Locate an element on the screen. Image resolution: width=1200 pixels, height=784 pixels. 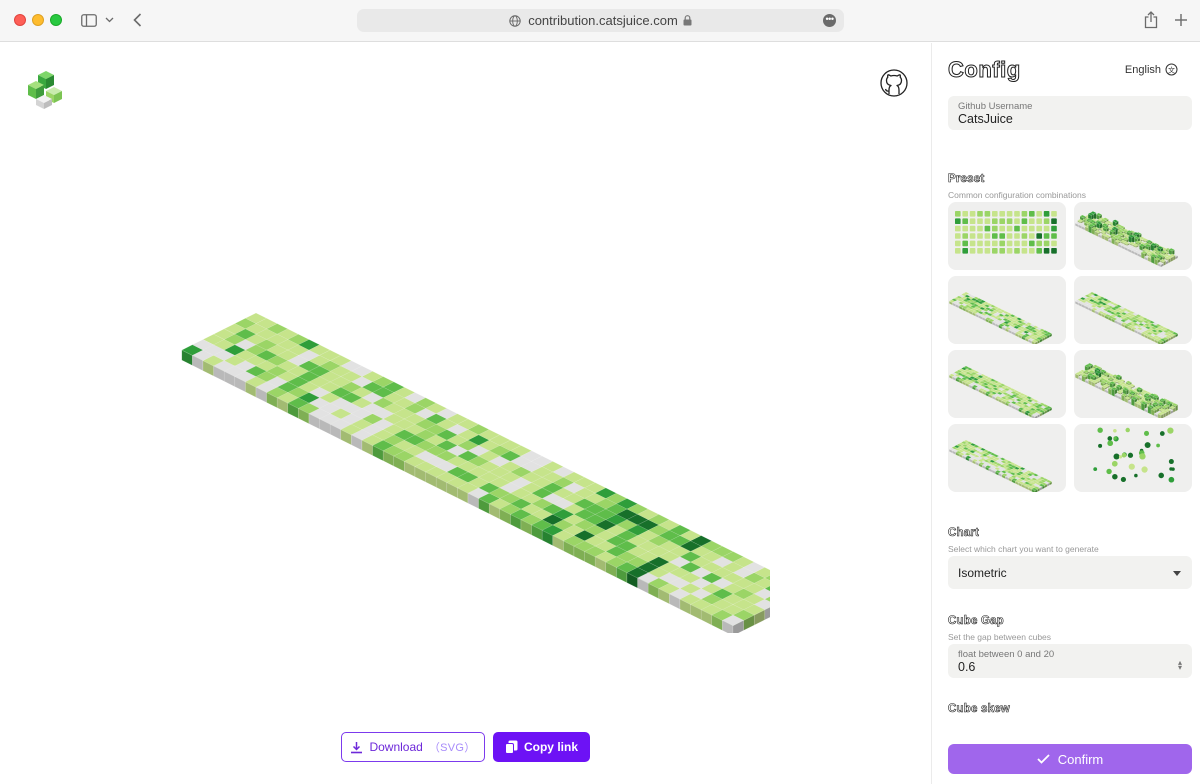
copy-link-button: Copy link is located at coordinates (541, 747).